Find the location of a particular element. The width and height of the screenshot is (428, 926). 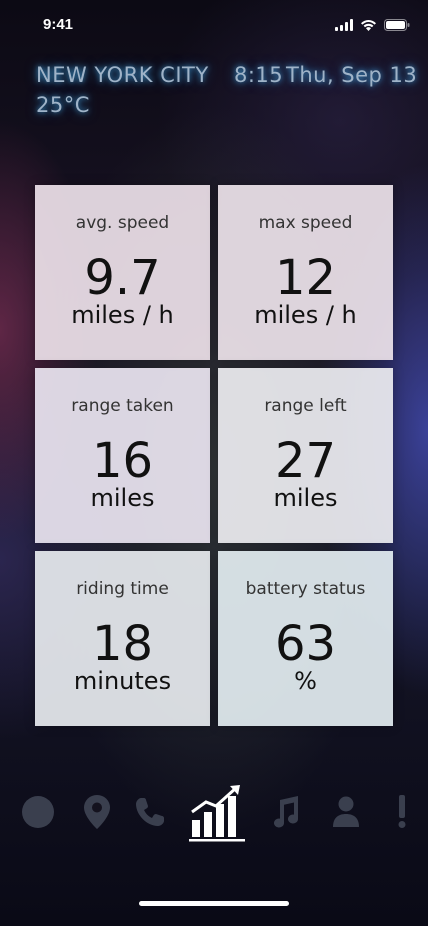

bottom-nav is located at coordinates (214, 814).